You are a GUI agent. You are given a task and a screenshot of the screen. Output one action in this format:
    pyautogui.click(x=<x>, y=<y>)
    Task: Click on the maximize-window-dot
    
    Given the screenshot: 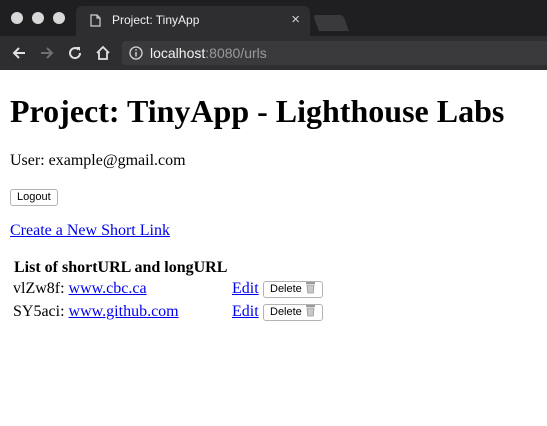 What is the action you would take?
    pyautogui.click(x=59, y=18)
    